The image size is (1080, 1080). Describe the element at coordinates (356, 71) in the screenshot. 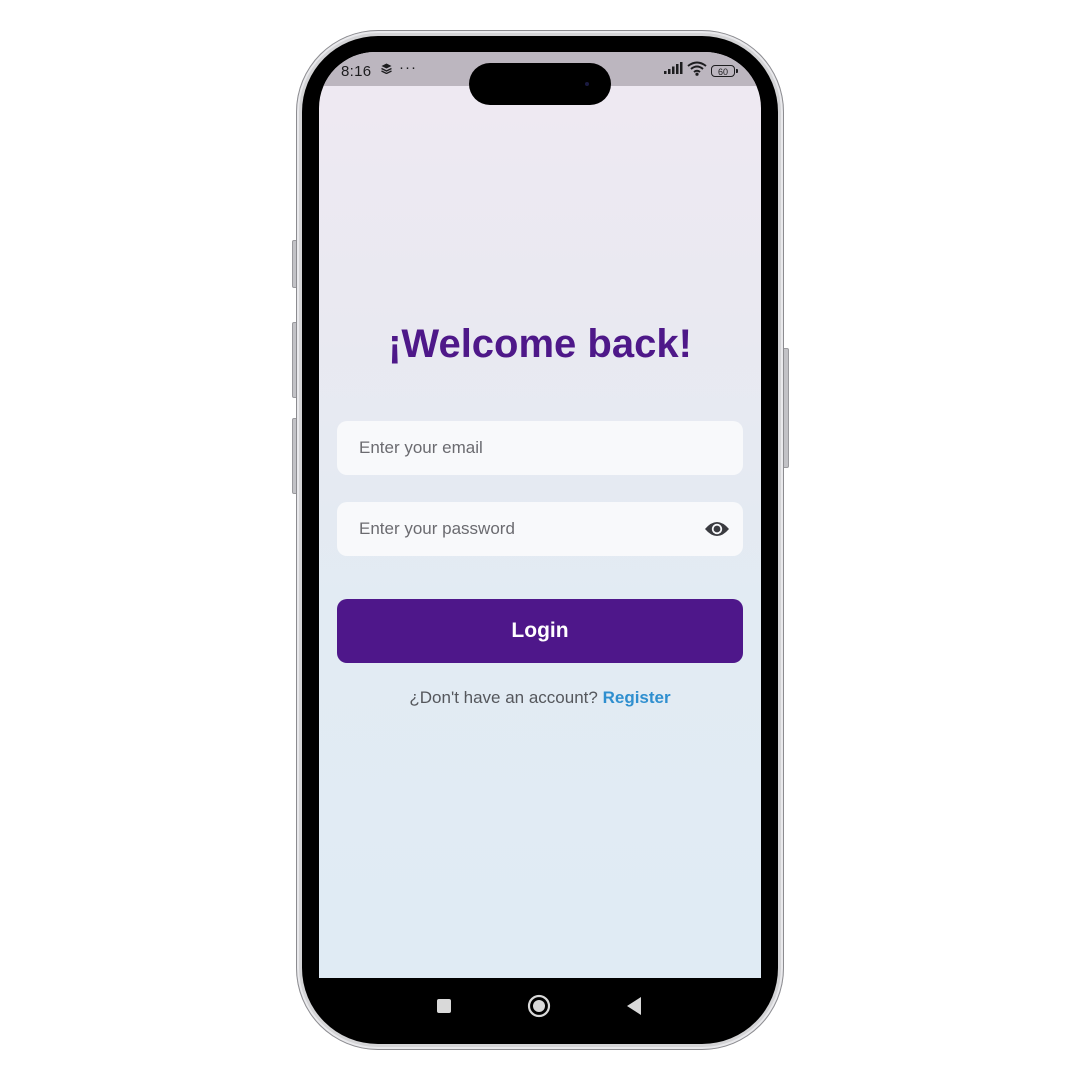

I see `status-time: 8:16` at that location.